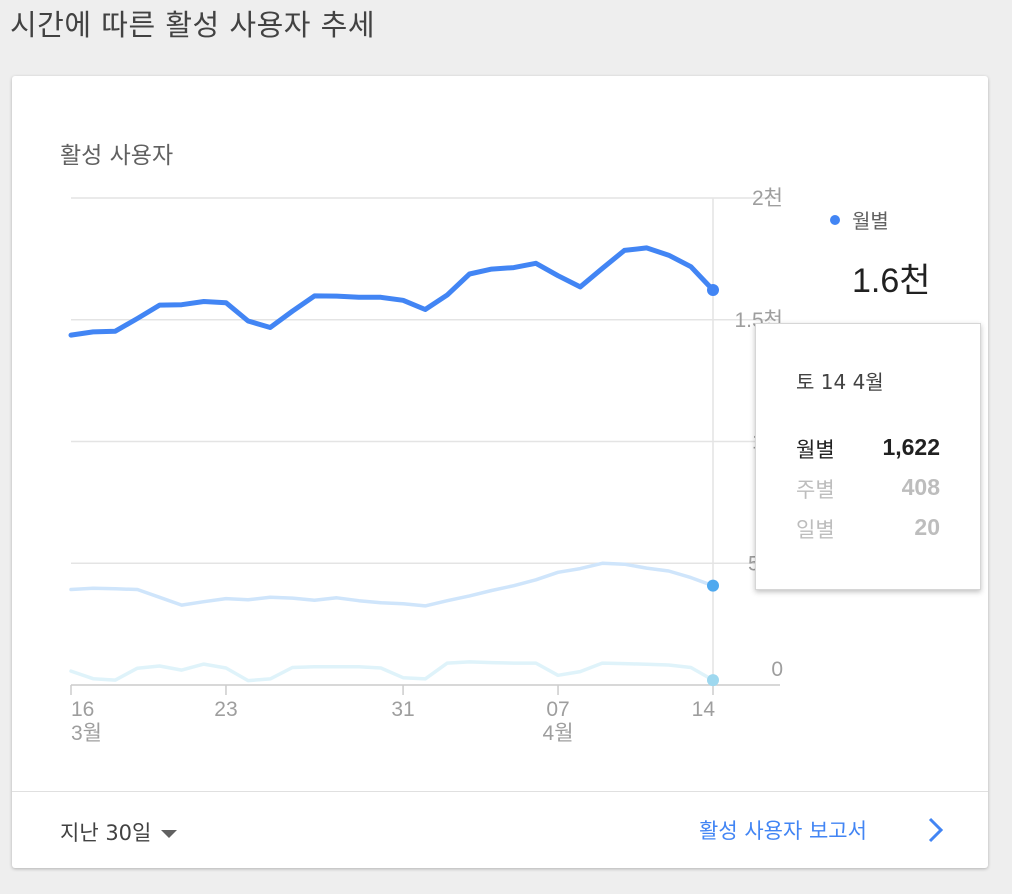 The height and width of the screenshot is (894, 1012). What do you see at coordinates (840, 382) in the screenshot?
I see `tooltip-date: 토 14 4월` at bounding box center [840, 382].